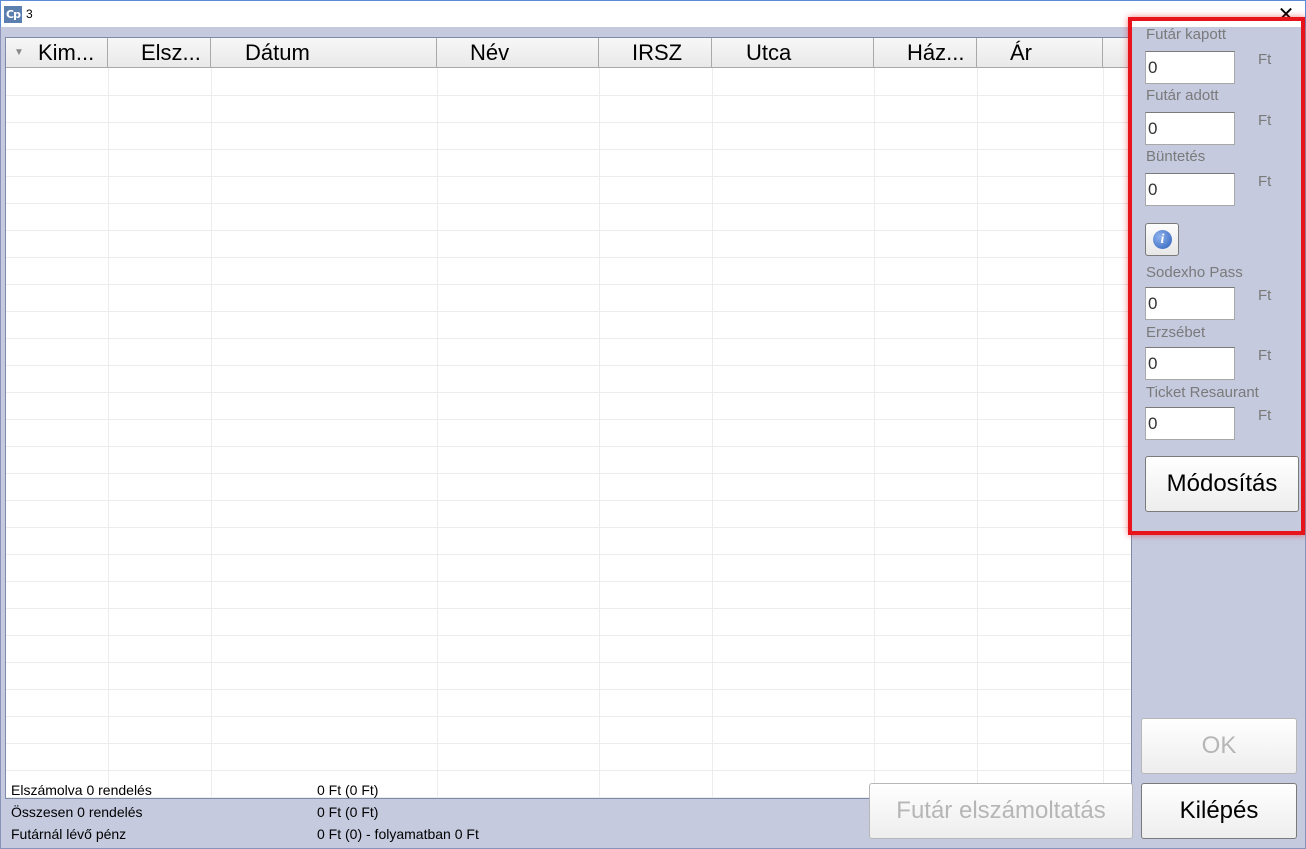 The image size is (1306, 849). What do you see at coordinates (324, 53) in the screenshot?
I see `column-header-datum: Dátum` at bounding box center [324, 53].